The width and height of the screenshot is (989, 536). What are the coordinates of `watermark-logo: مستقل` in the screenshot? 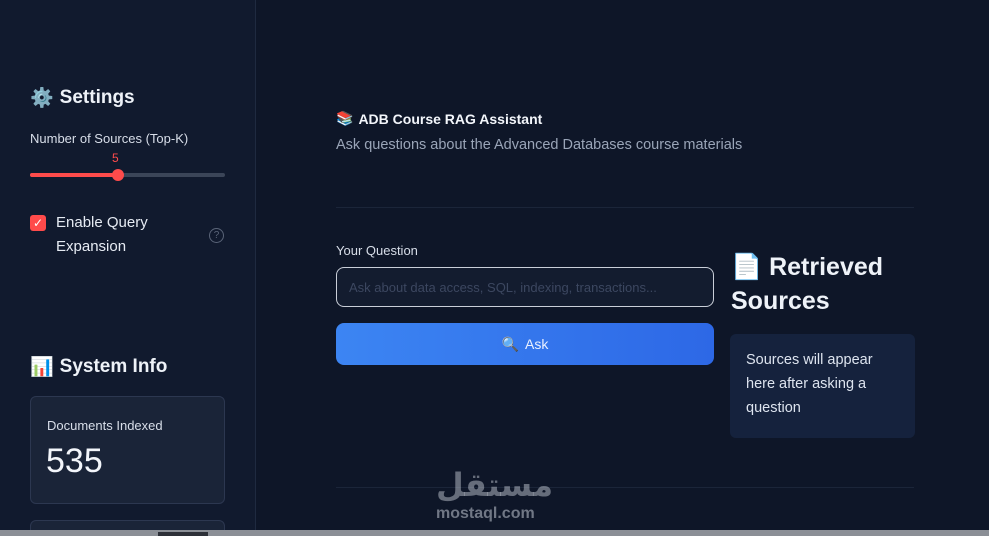 It's located at (495, 485).